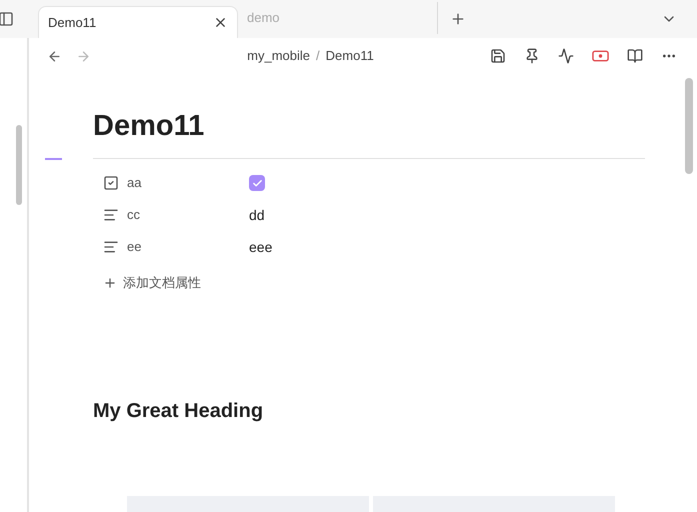  What do you see at coordinates (138, 22) in the screenshot?
I see `tab: Demo11` at bounding box center [138, 22].